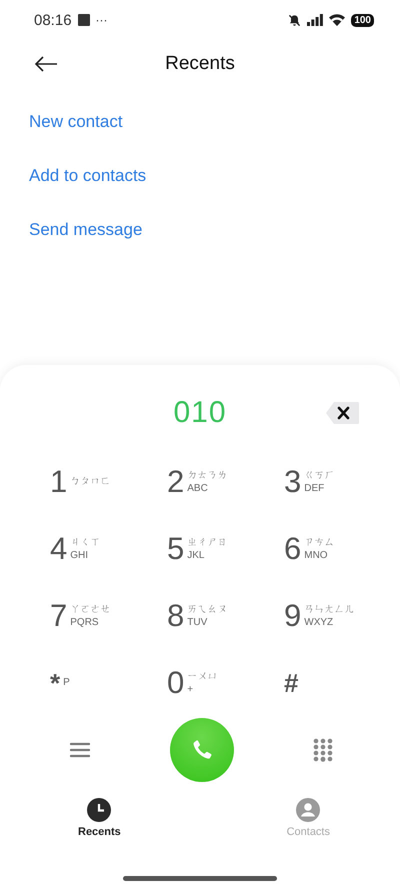 The image size is (400, 888). I want to click on zhuyin-label: ㄓㄔㄕㄖ, so click(207, 542).